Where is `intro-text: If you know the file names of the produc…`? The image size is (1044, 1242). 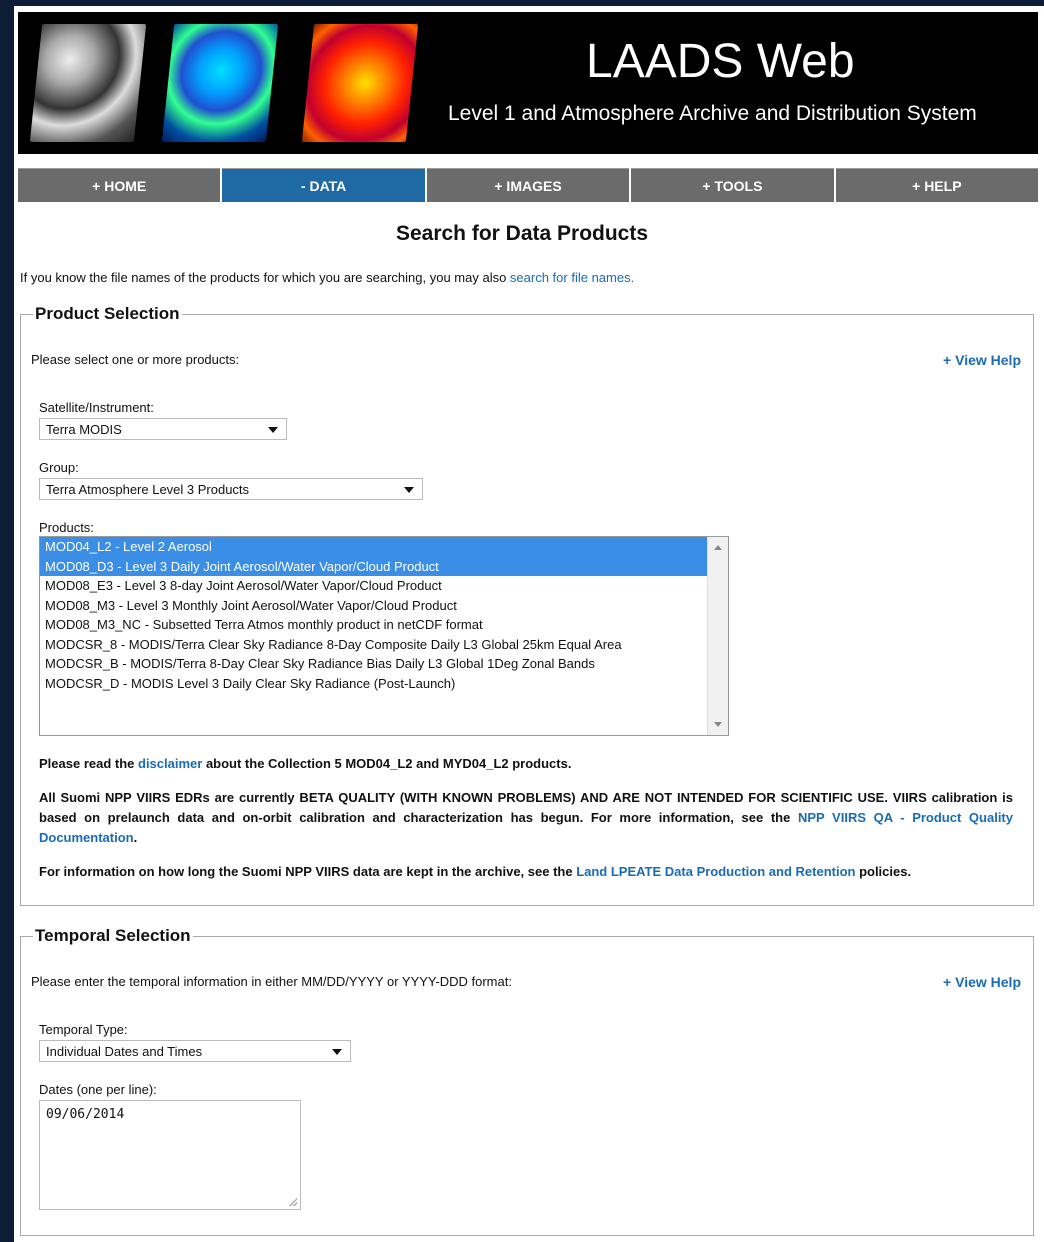
intro-text: If you know the file names of the produc… is located at coordinates (327, 277).